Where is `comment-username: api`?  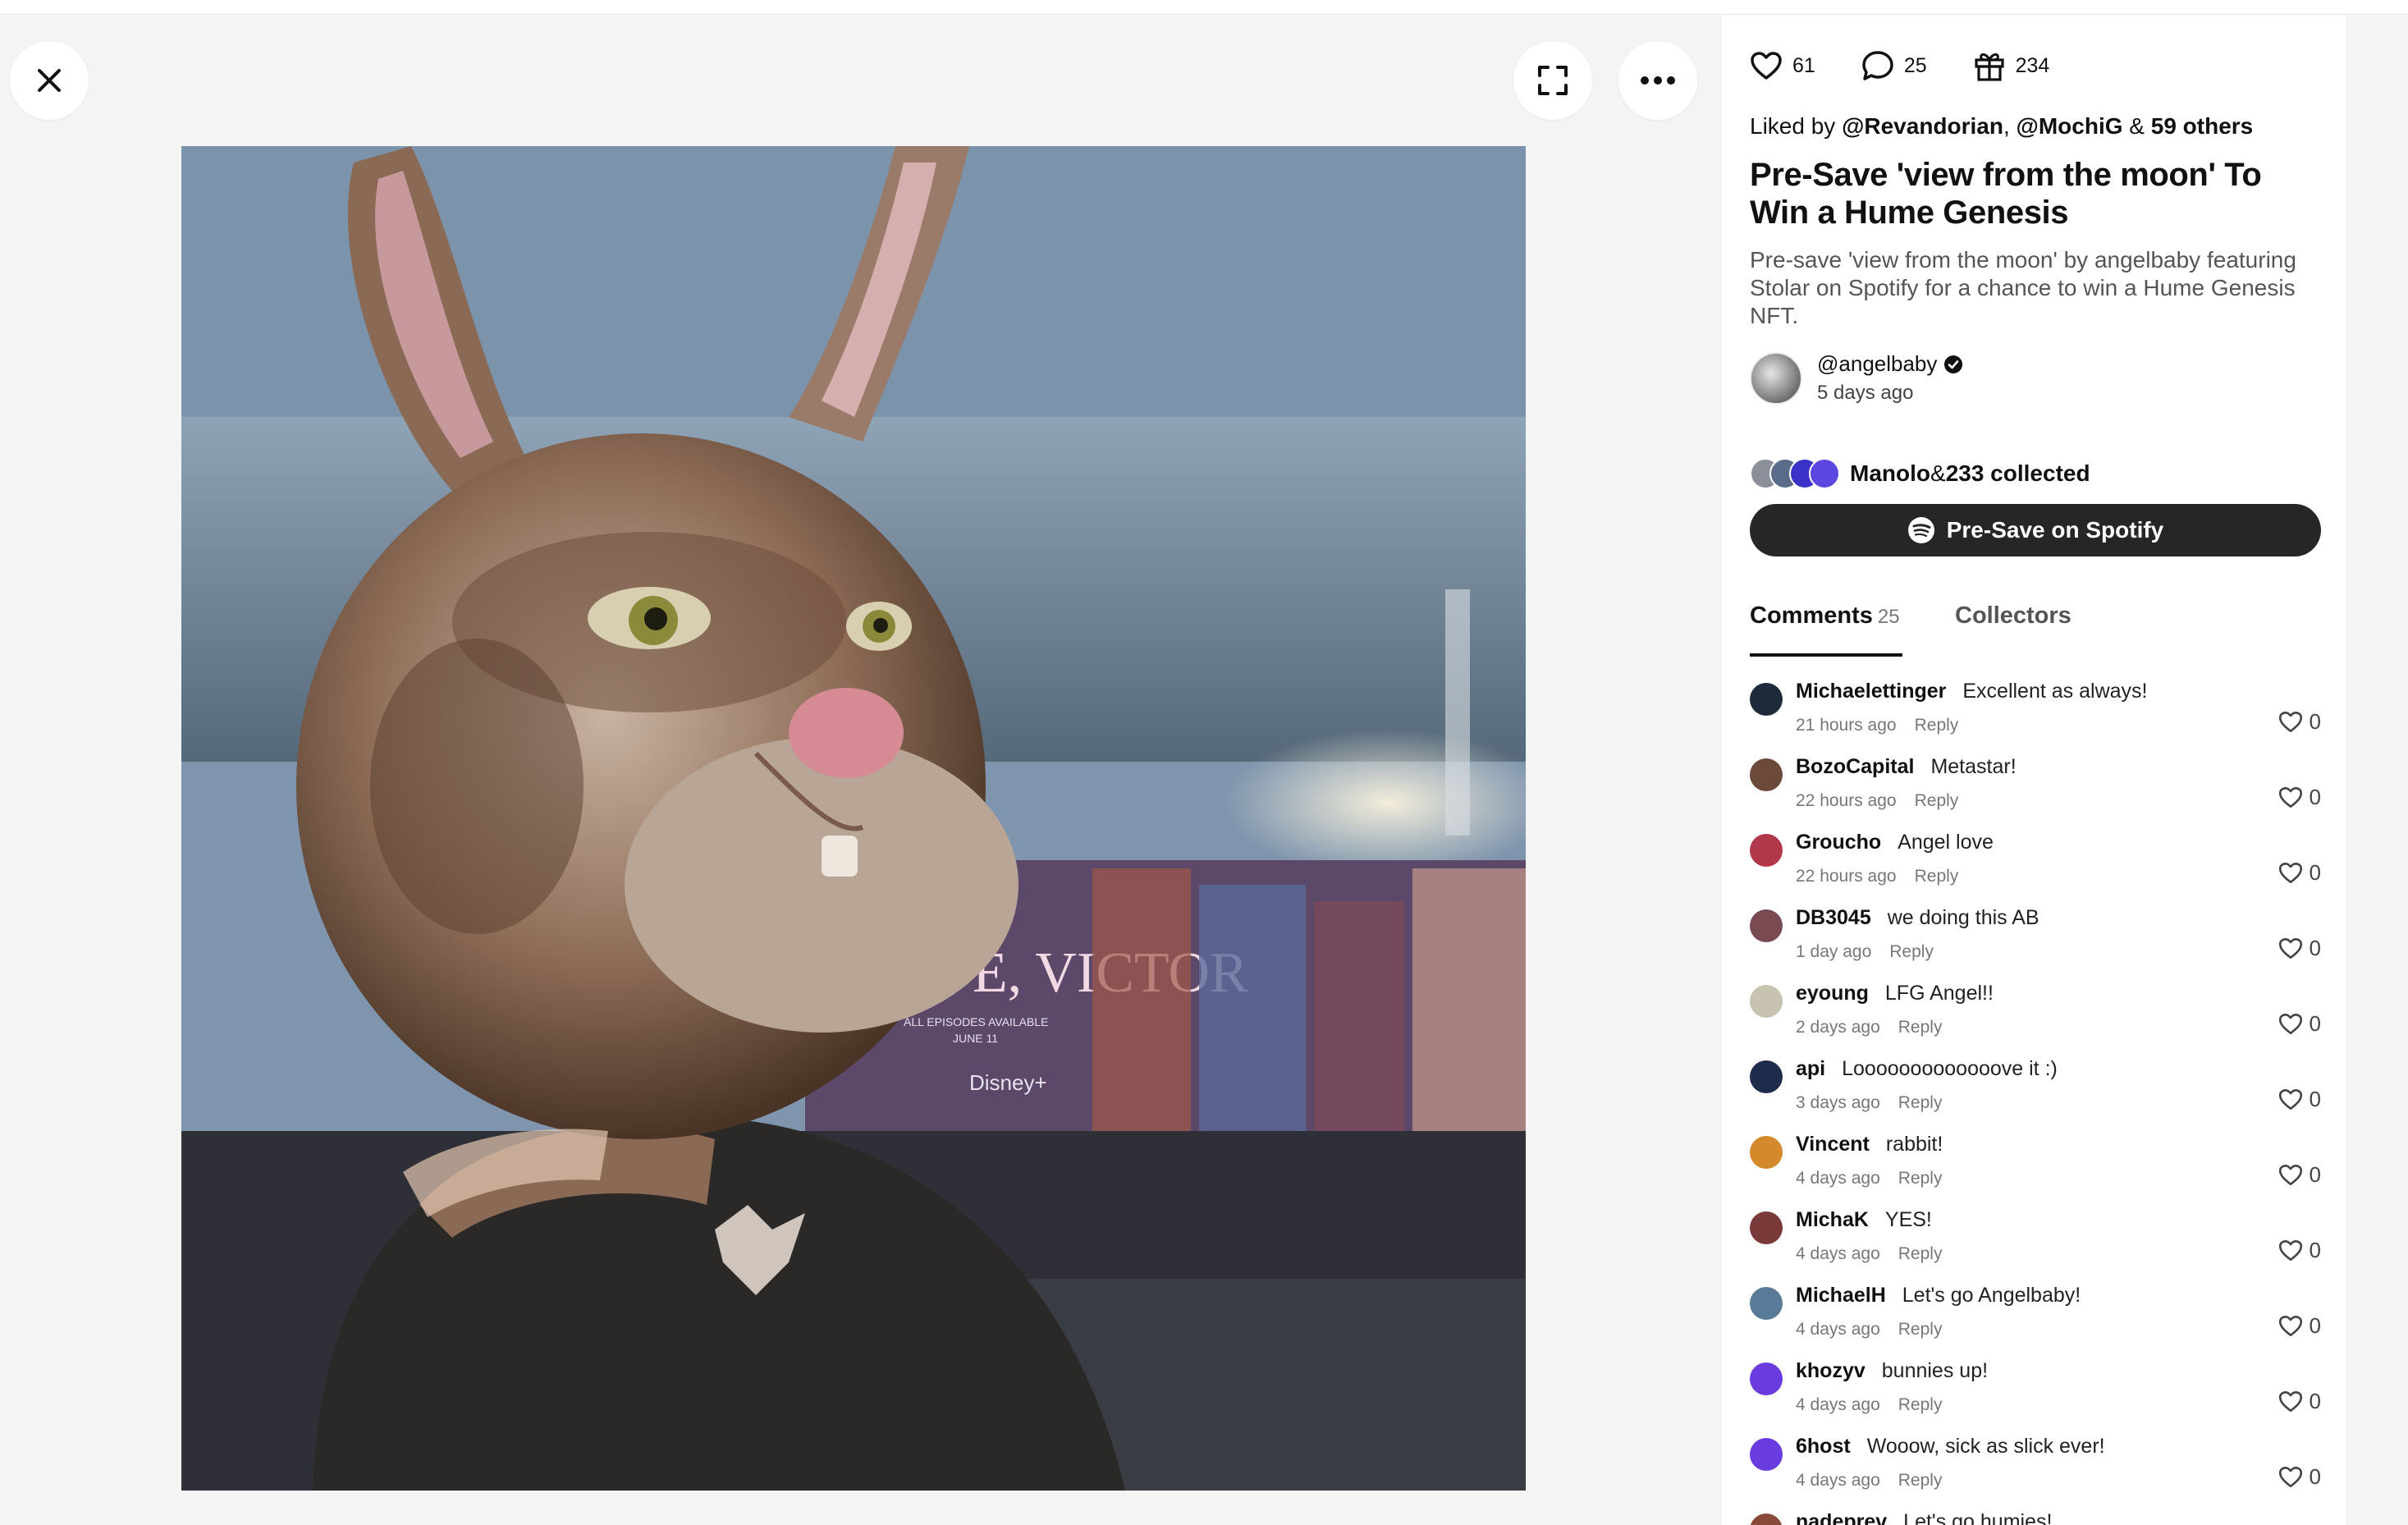 comment-username: api is located at coordinates (1810, 1068).